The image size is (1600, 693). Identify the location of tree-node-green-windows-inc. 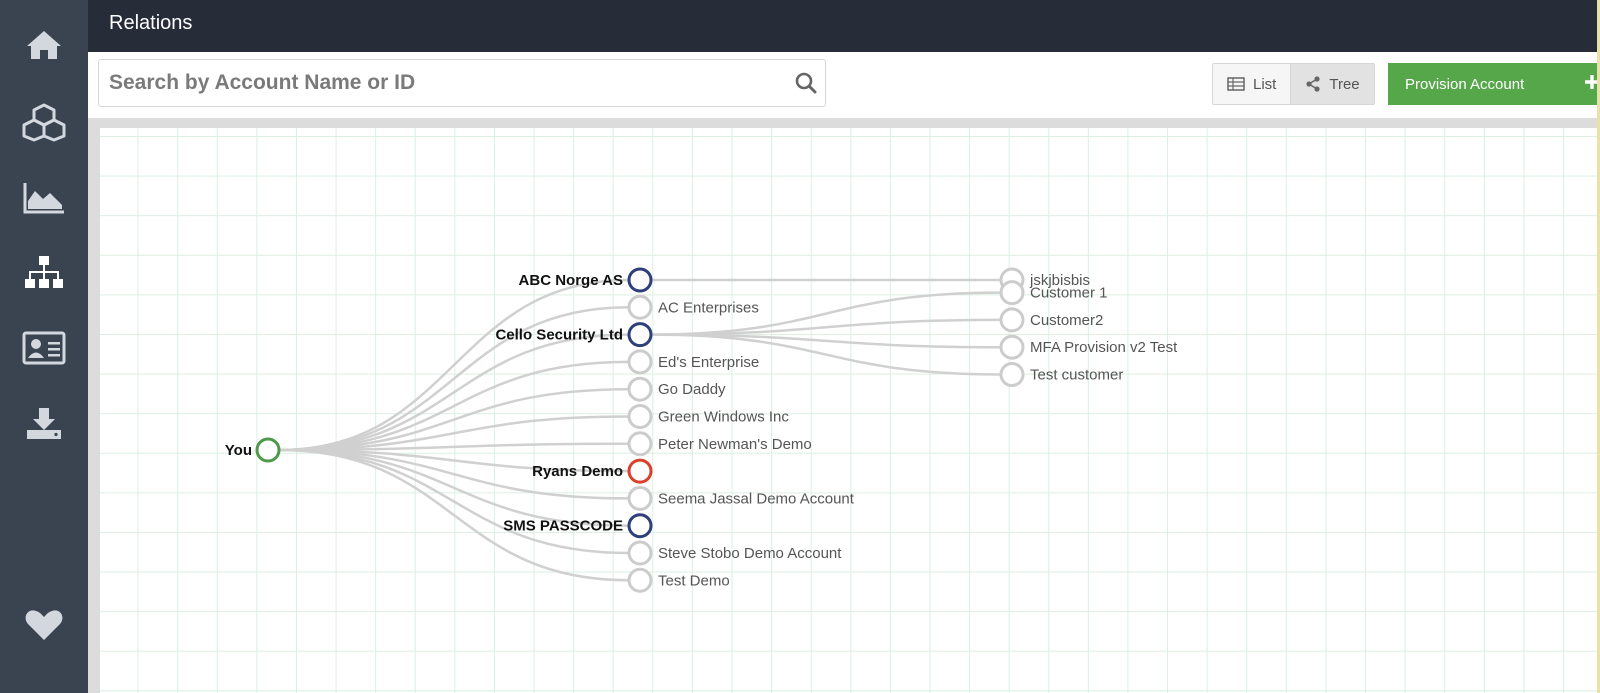
(640, 416).